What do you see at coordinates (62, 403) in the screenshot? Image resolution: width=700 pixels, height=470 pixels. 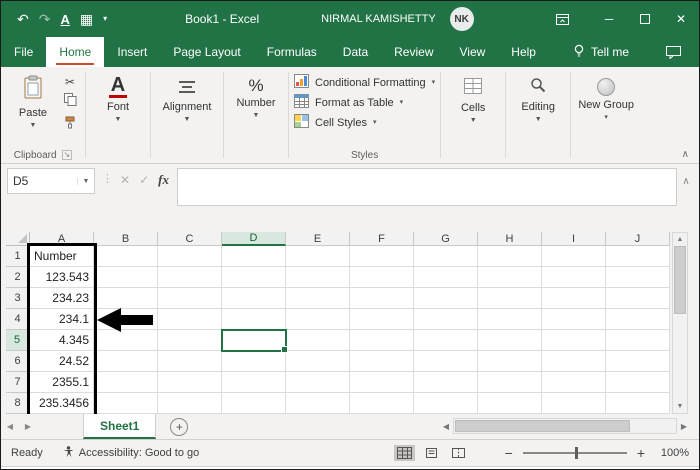 I see `cell-A8: 235.3456` at bounding box center [62, 403].